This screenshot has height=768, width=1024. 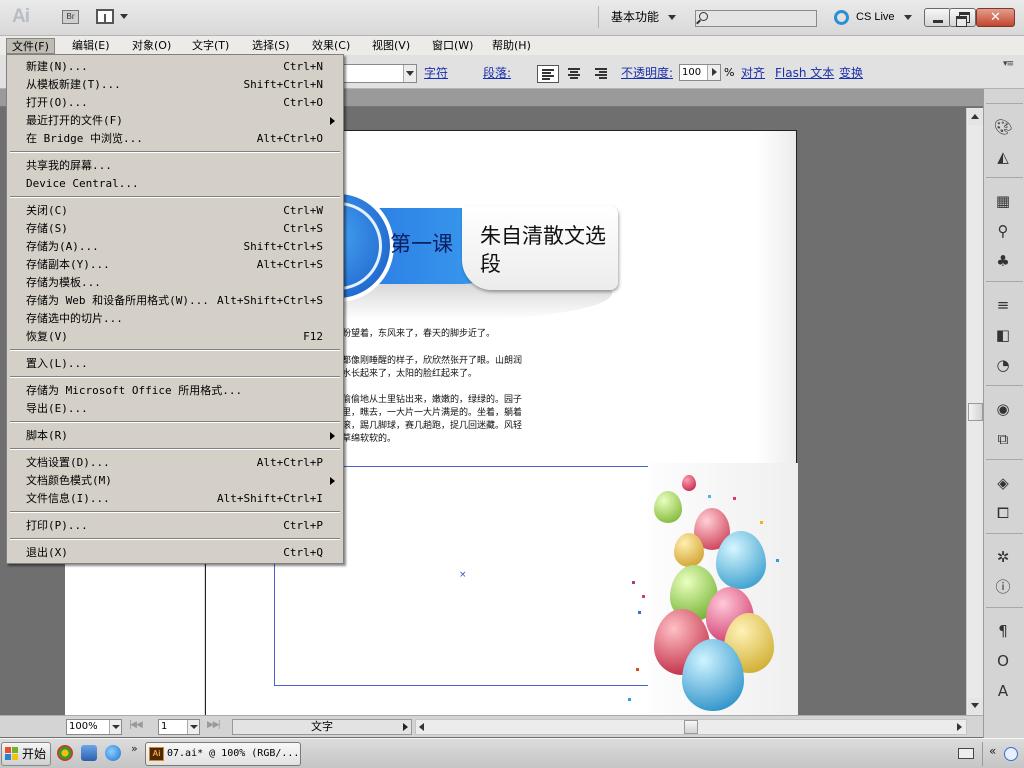 What do you see at coordinates (175, 552) in the screenshot?
I see `menu-item-exit: 退出(X) Ctrl+Q` at bounding box center [175, 552].